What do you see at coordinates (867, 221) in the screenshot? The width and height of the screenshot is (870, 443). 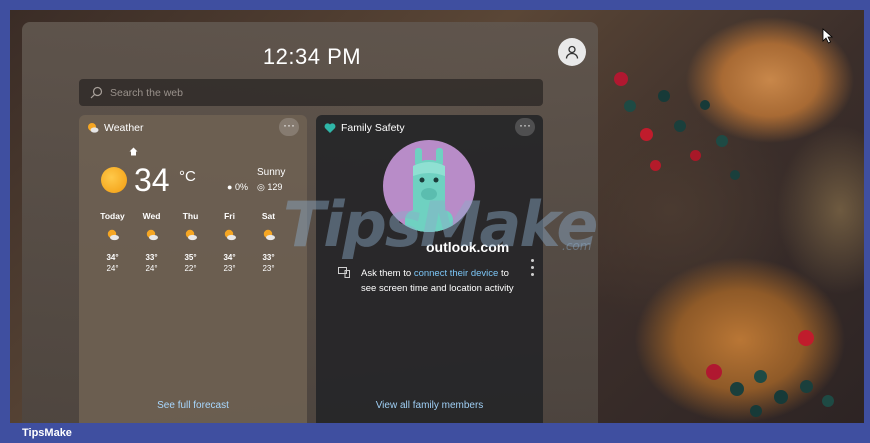 I see `frame-right-border` at bounding box center [867, 221].